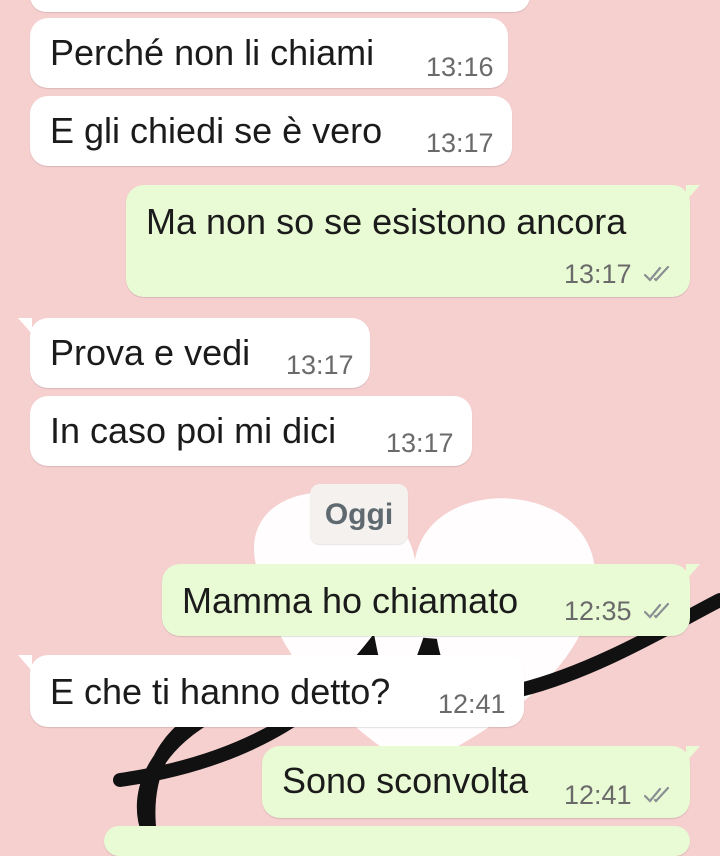 The image size is (720, 856). I want to click on message-bubble-incoming: E gli chiedi se è vero 13:17, so click(271, 131).